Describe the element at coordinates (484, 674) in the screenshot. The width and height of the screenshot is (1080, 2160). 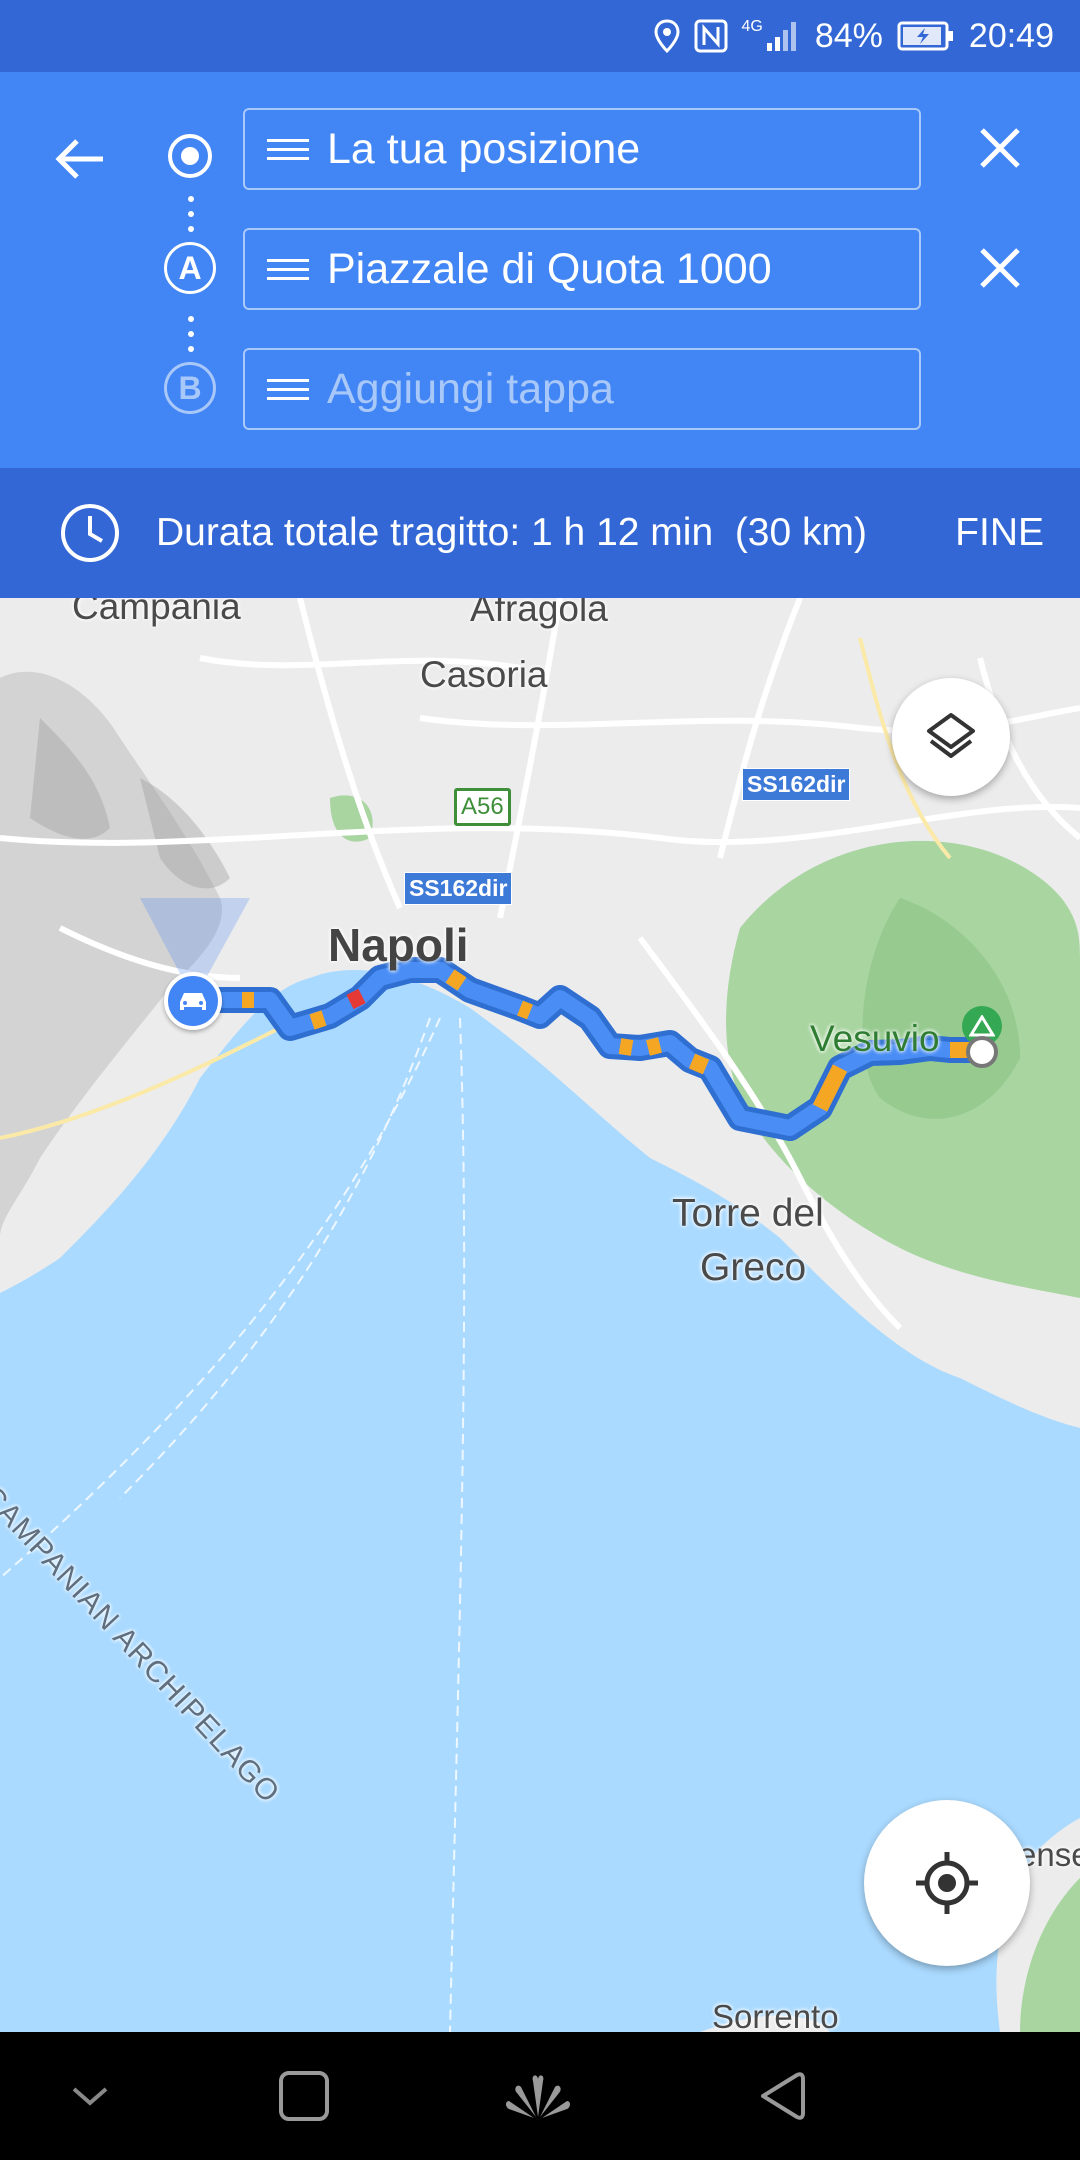
I see `map-label-casoria: Casoria` at that location.